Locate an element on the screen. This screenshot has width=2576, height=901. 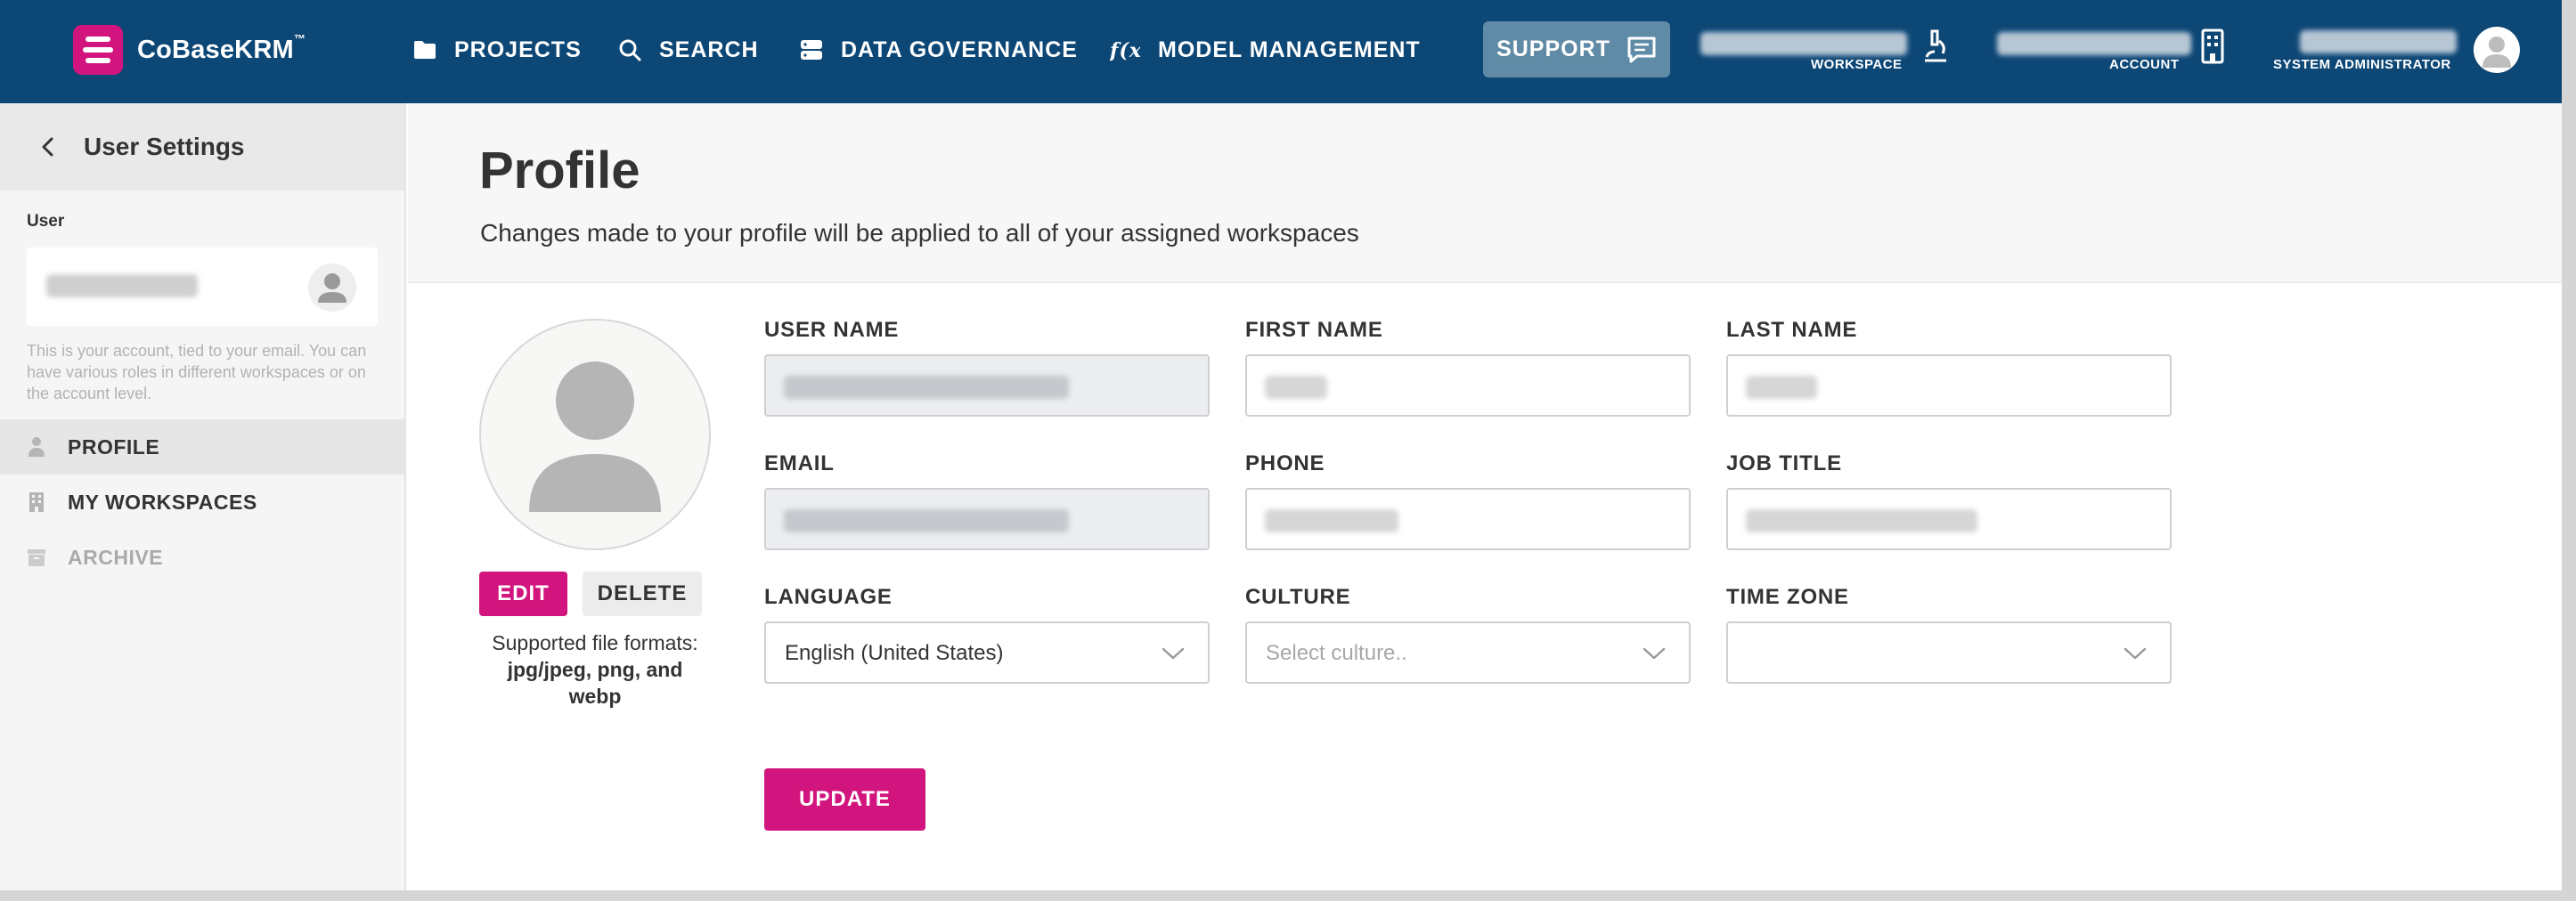
nav-model-management: f(x) MODEL MANAGEMENT is located at coordinates (1265, 49).